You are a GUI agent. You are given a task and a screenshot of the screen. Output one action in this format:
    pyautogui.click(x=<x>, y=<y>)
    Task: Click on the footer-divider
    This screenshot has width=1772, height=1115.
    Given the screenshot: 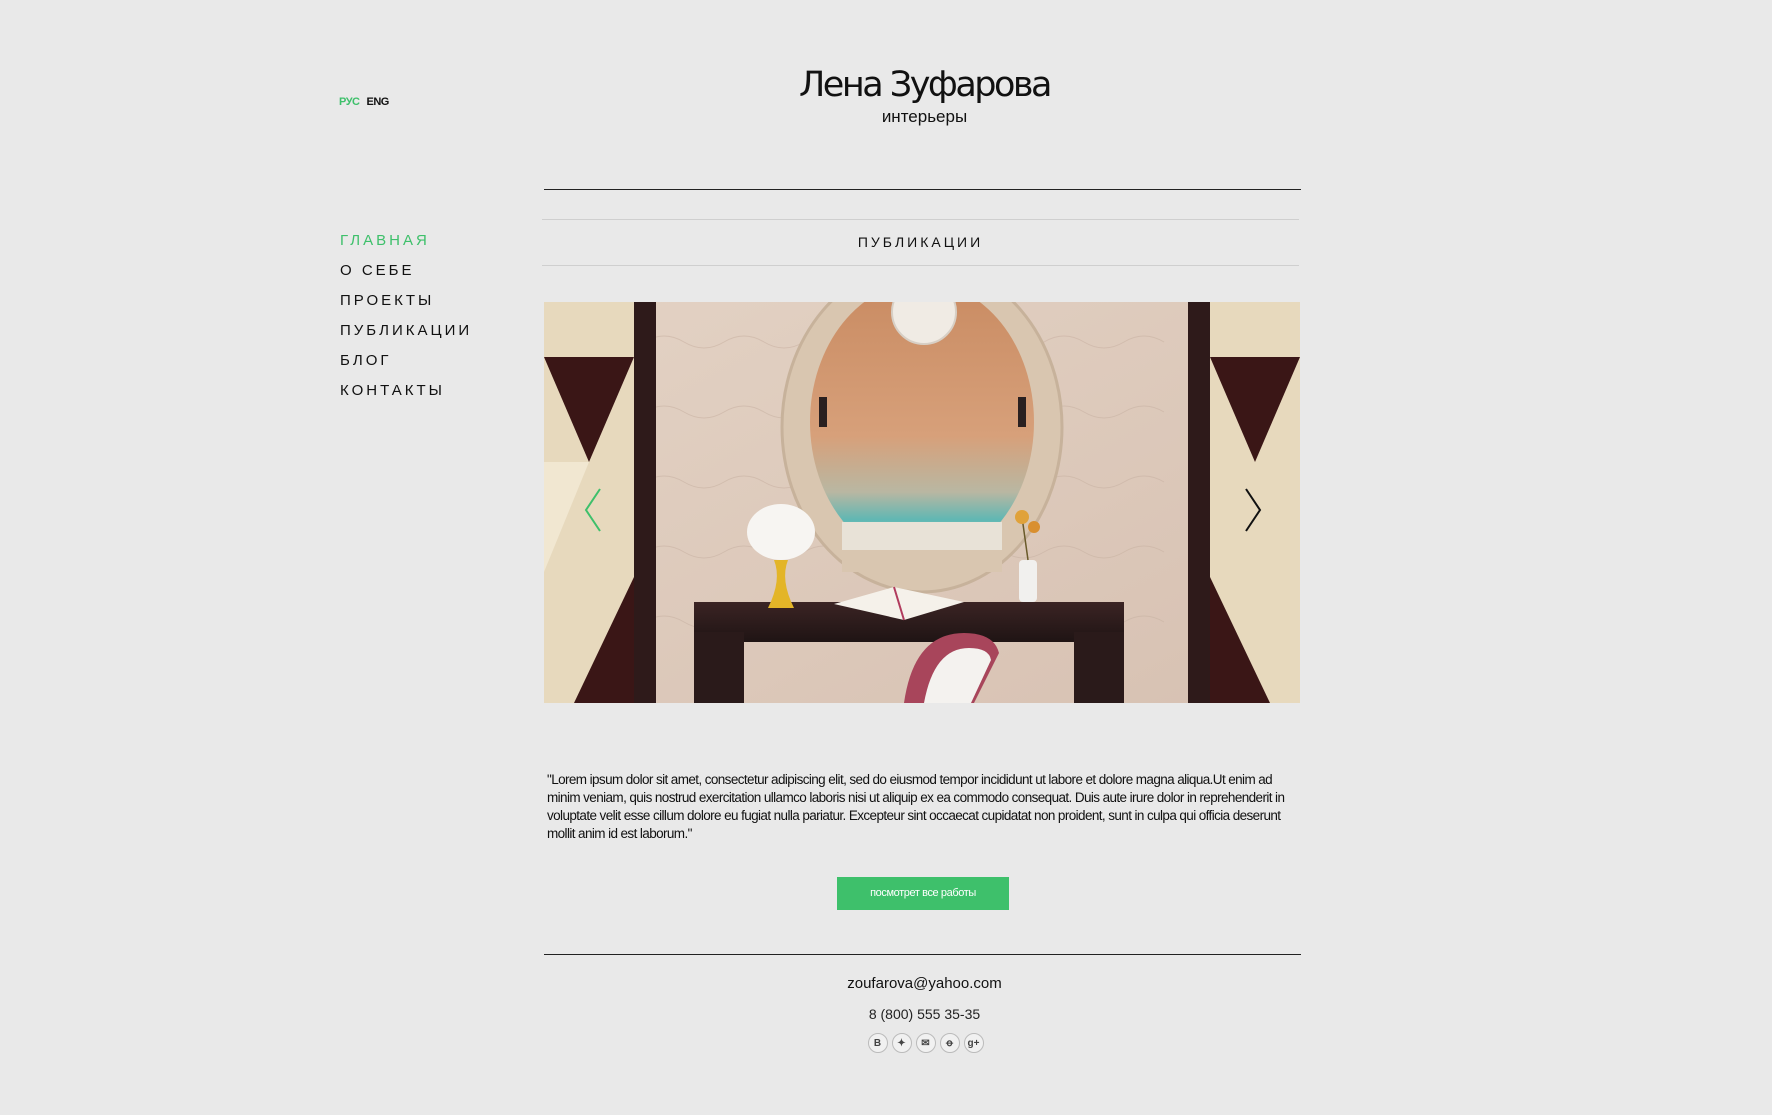 What is the action you would take?
    pyautogui.click(x=922, y=954)
    